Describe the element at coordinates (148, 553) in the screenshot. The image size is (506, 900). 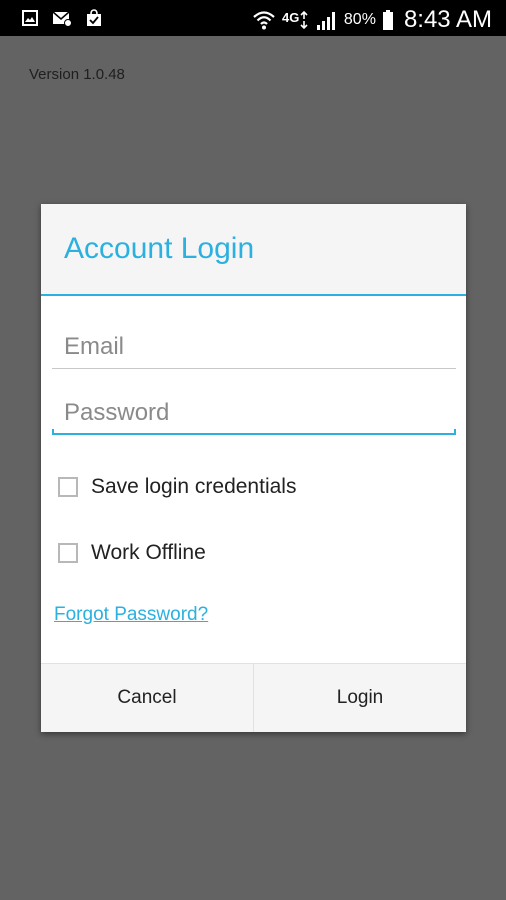
I see `work-offline-label: Work Offline` at that location.